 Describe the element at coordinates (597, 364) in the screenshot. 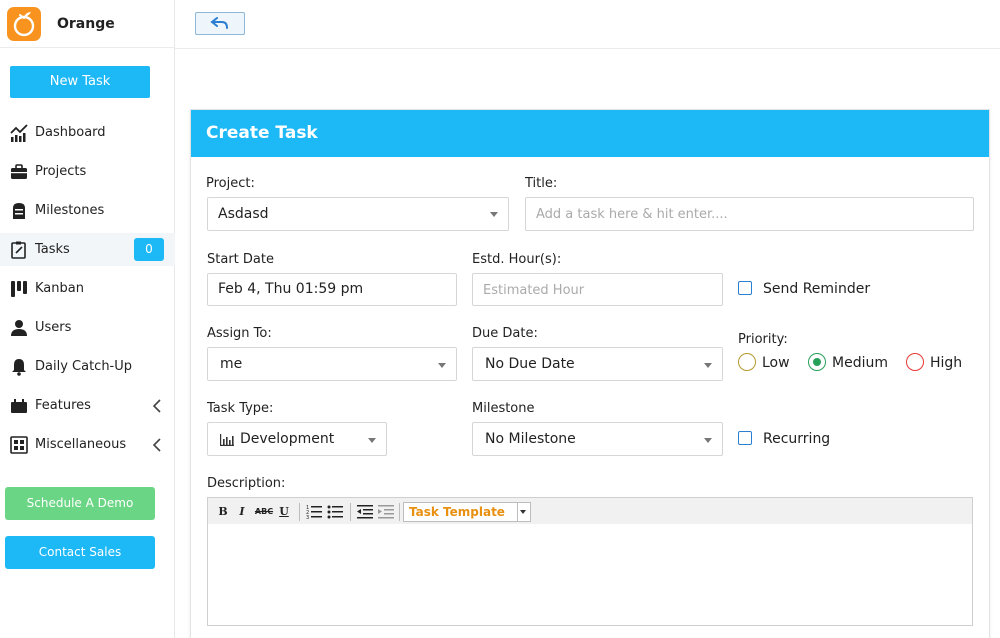

I see `due-date-select: No Due Date` at that location.